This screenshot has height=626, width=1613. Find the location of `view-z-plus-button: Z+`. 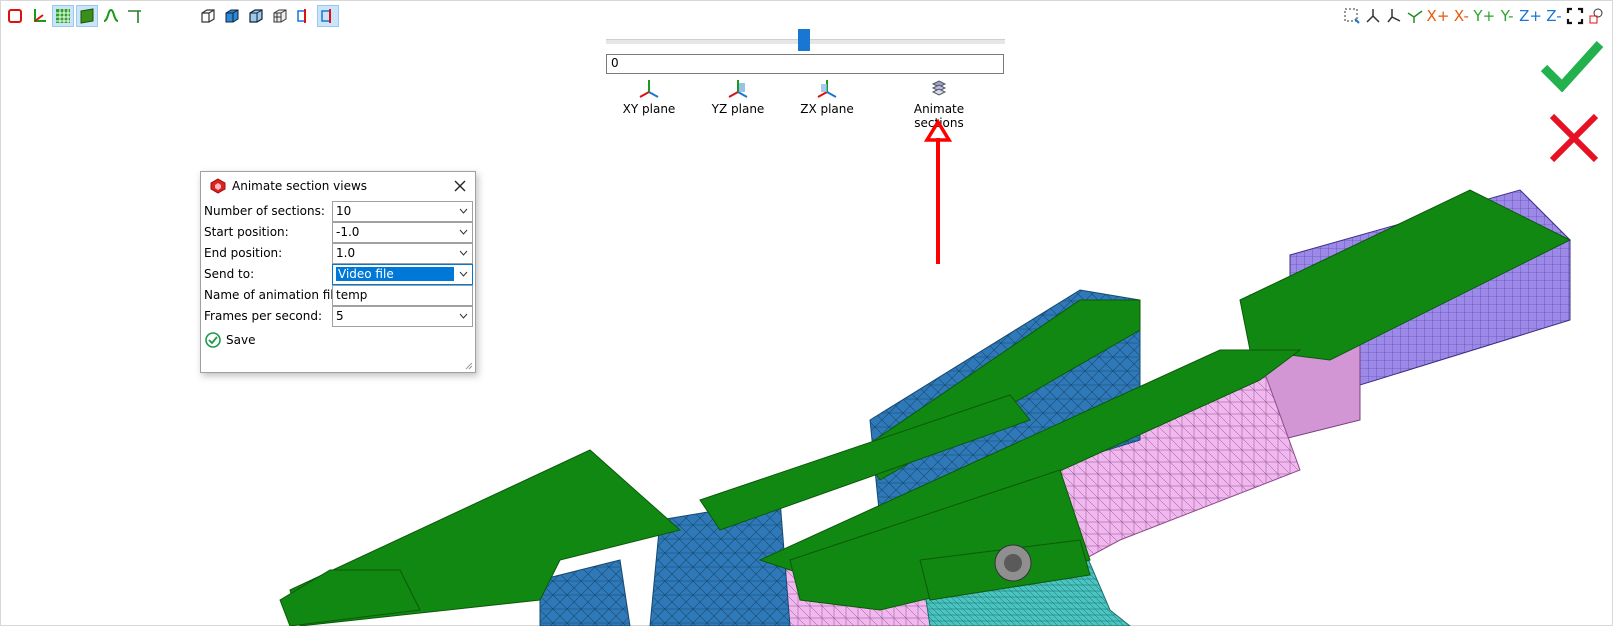

view-z-plus-button: Z+ is located at coordinates (1530, 16).